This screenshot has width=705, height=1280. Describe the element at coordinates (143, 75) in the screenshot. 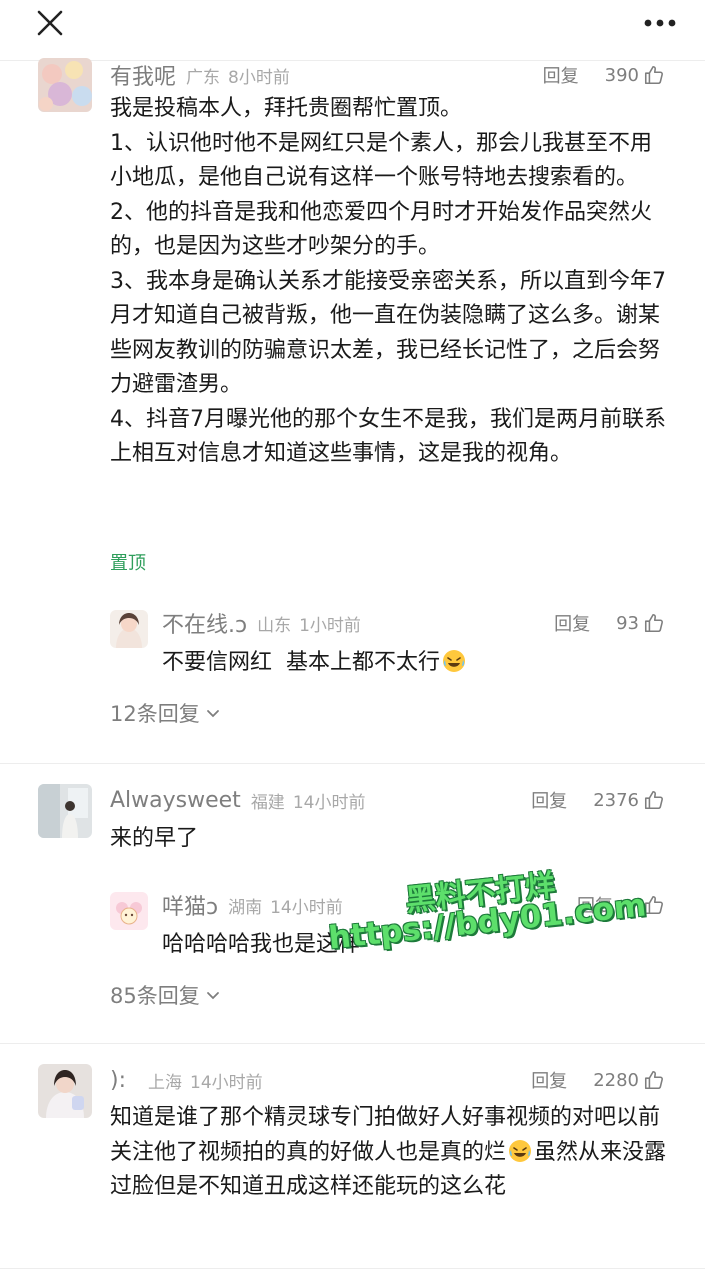

I see `username: 有我呢` at that location.